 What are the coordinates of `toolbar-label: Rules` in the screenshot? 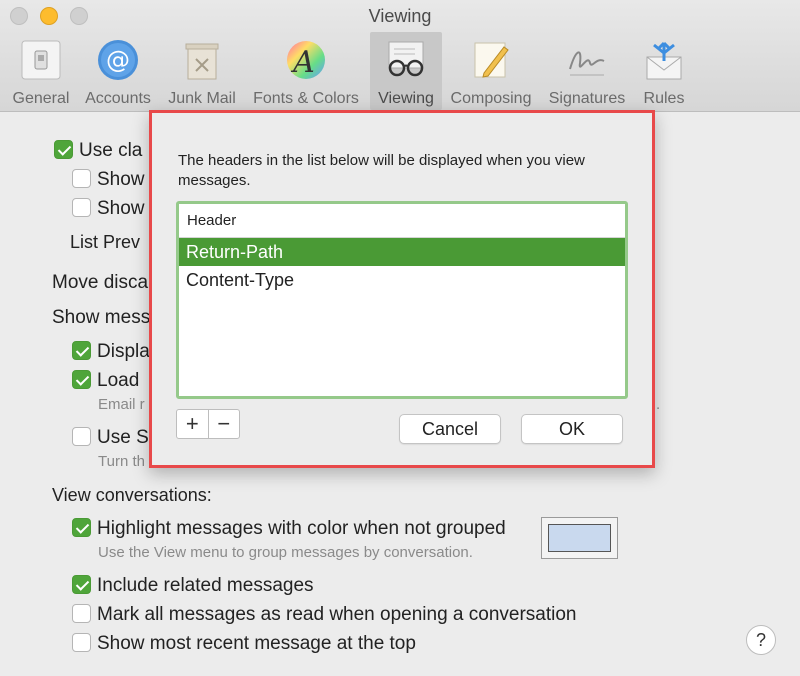 It's located at (664, 98).